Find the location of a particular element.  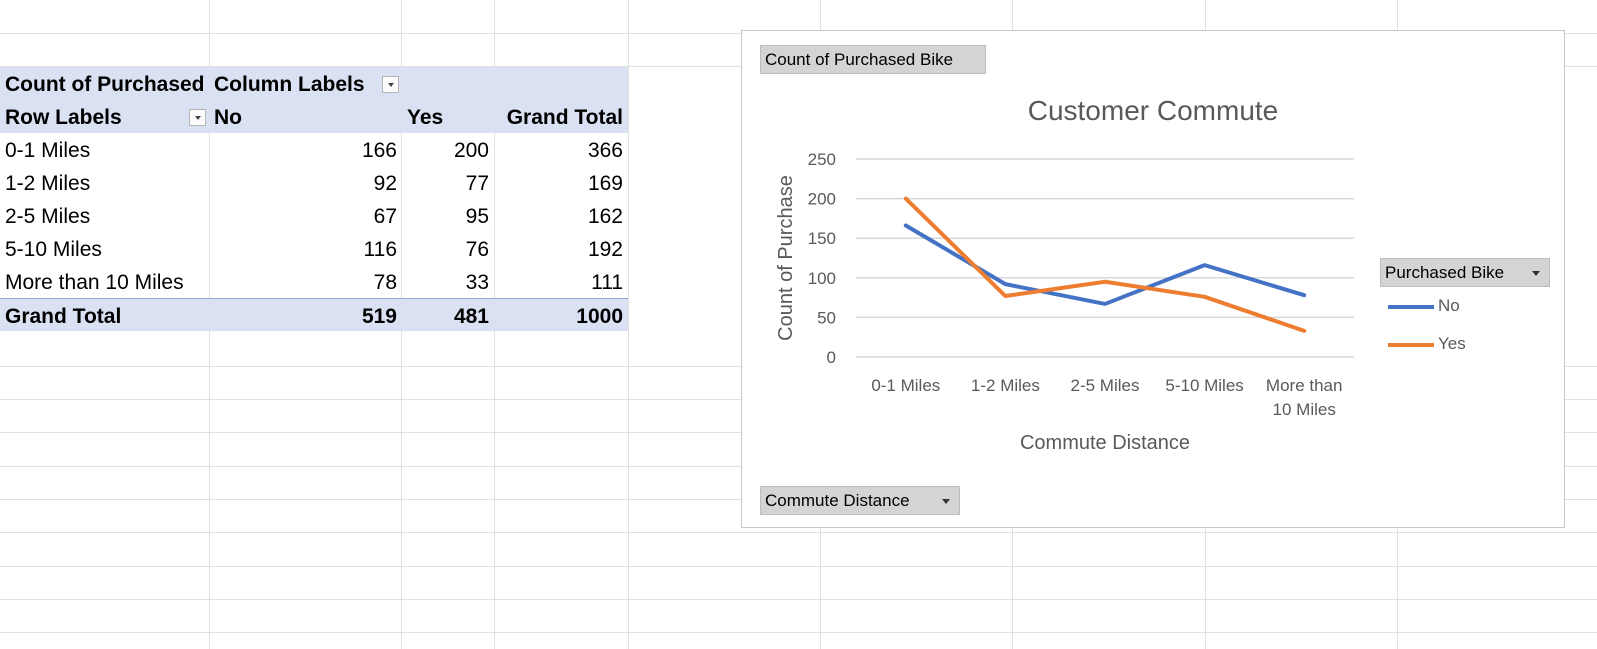

row-labels-filter-dropdown is located at coordinates (197, 117).